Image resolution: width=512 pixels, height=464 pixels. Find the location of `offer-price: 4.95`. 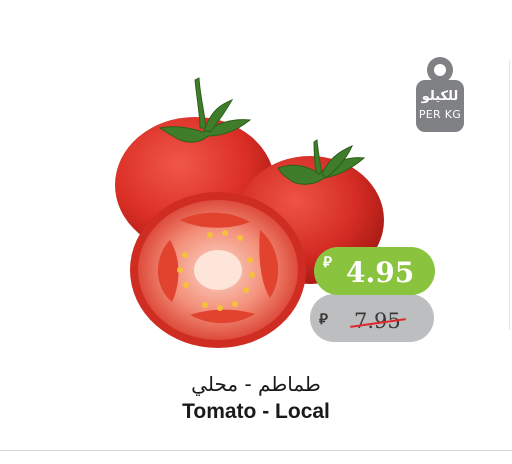

offer-price: 4.95 is located at coordinates (380, 272).